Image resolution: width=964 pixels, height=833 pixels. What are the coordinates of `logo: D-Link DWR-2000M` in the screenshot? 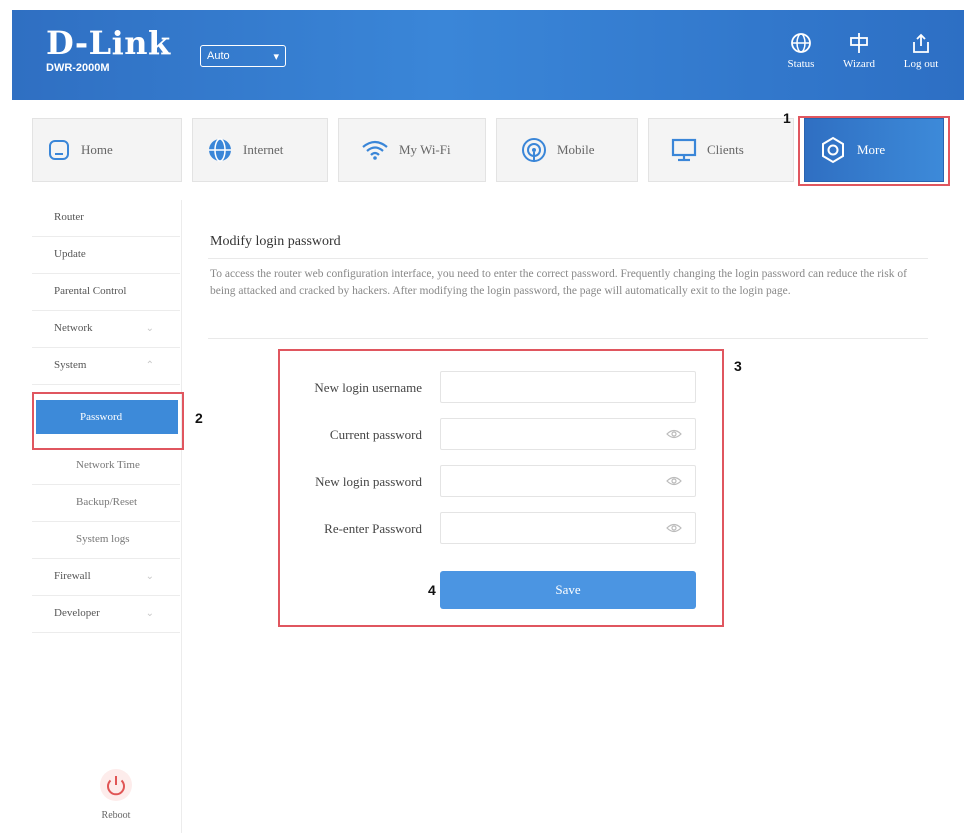 It's located at (108, 50).